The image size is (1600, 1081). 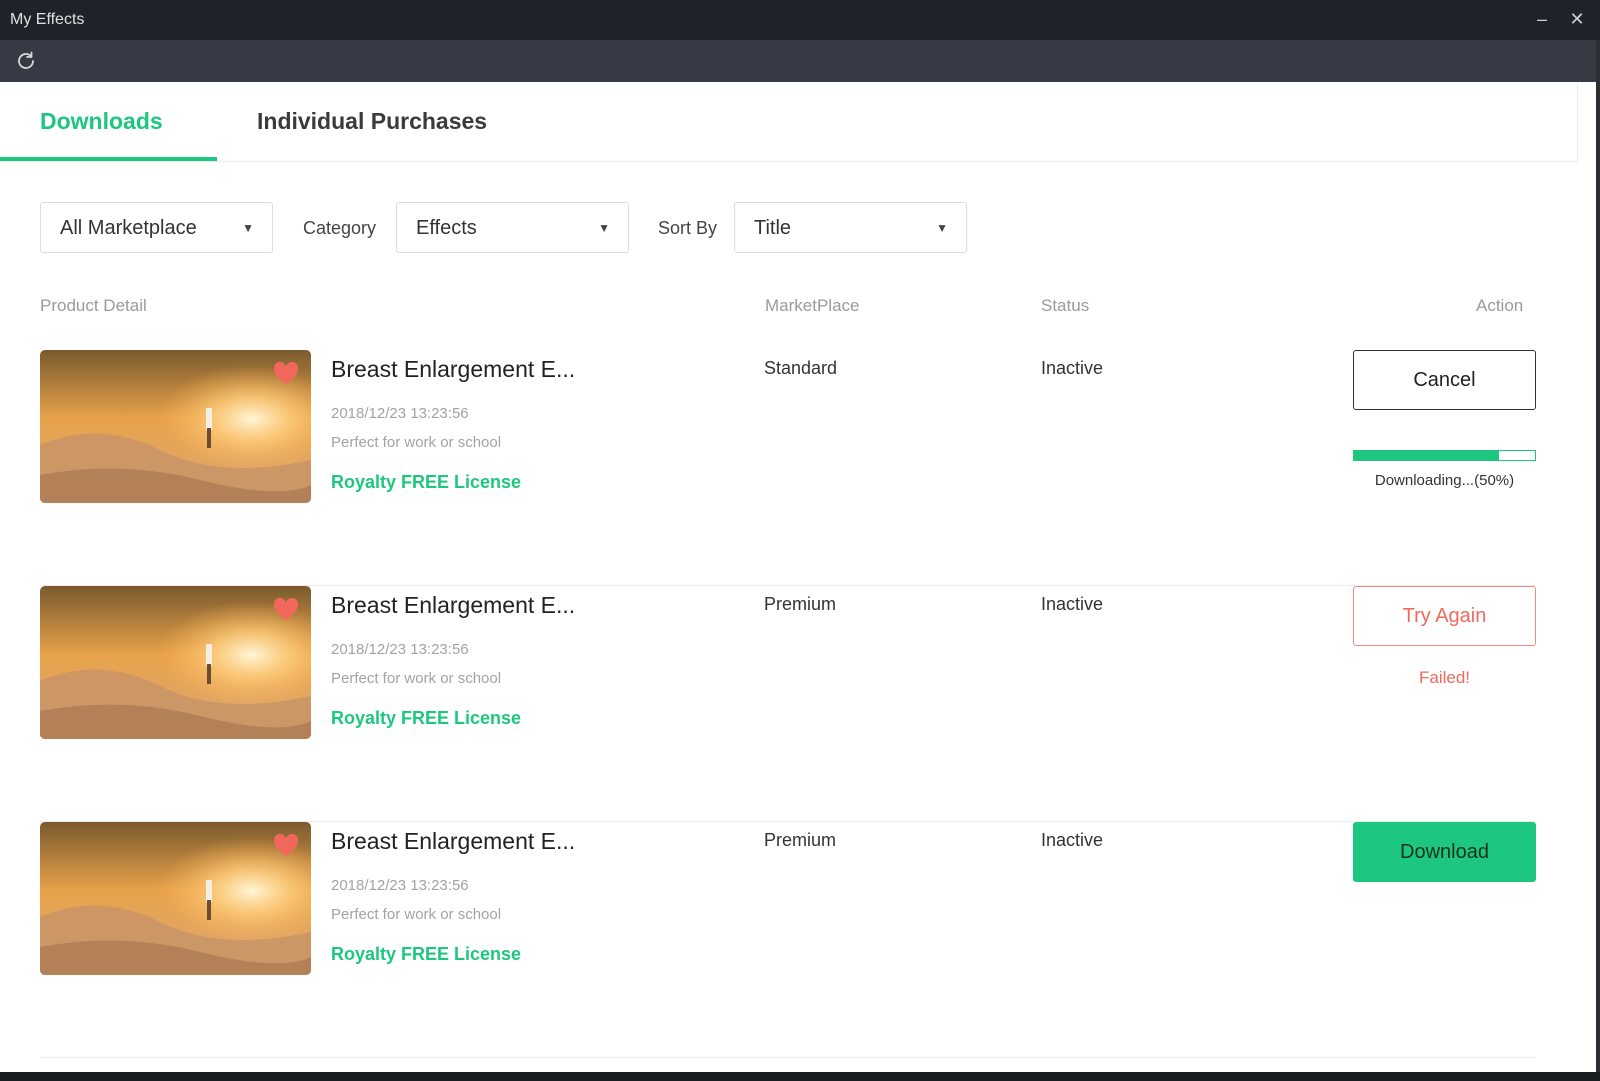 What do you see at coordinates (798, 61) in the screenshot?
I see `toolbar` at bounding box center [798, 61].